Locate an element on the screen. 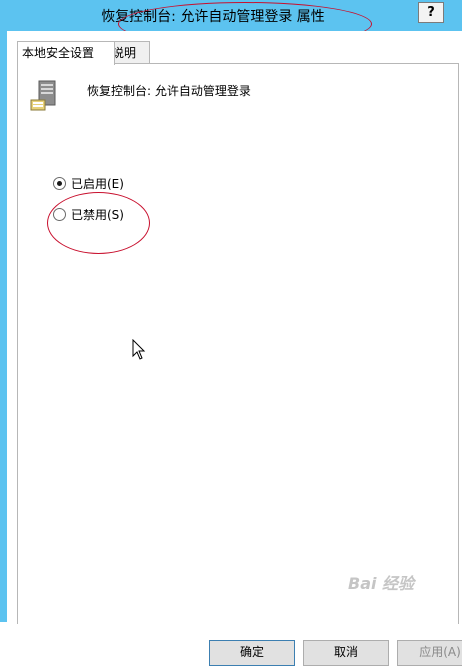 The height and width of the screenshot is (666, 462). enabled-radio is located at coordinates (59, 183).